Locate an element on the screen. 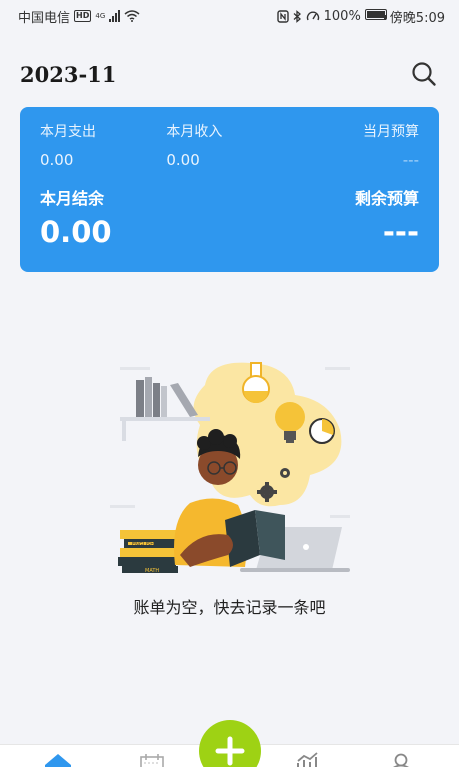  nav-profile is located at coordinates (401, 759).